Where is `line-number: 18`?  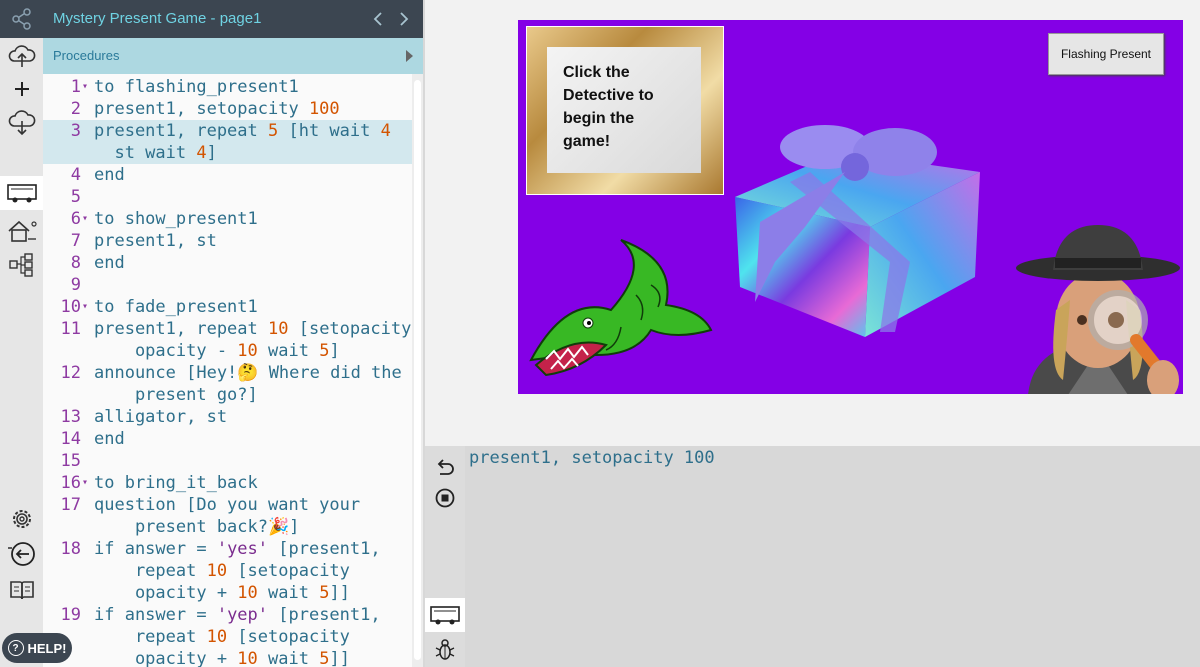
line-number: 18 is located at coordinates (70, 549).